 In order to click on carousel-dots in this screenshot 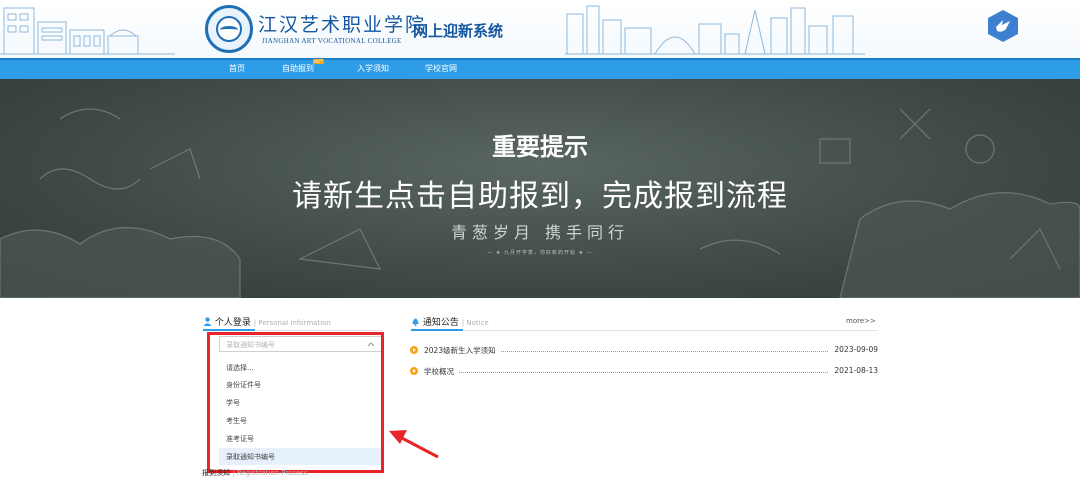, I will do `click(539, 294)`.